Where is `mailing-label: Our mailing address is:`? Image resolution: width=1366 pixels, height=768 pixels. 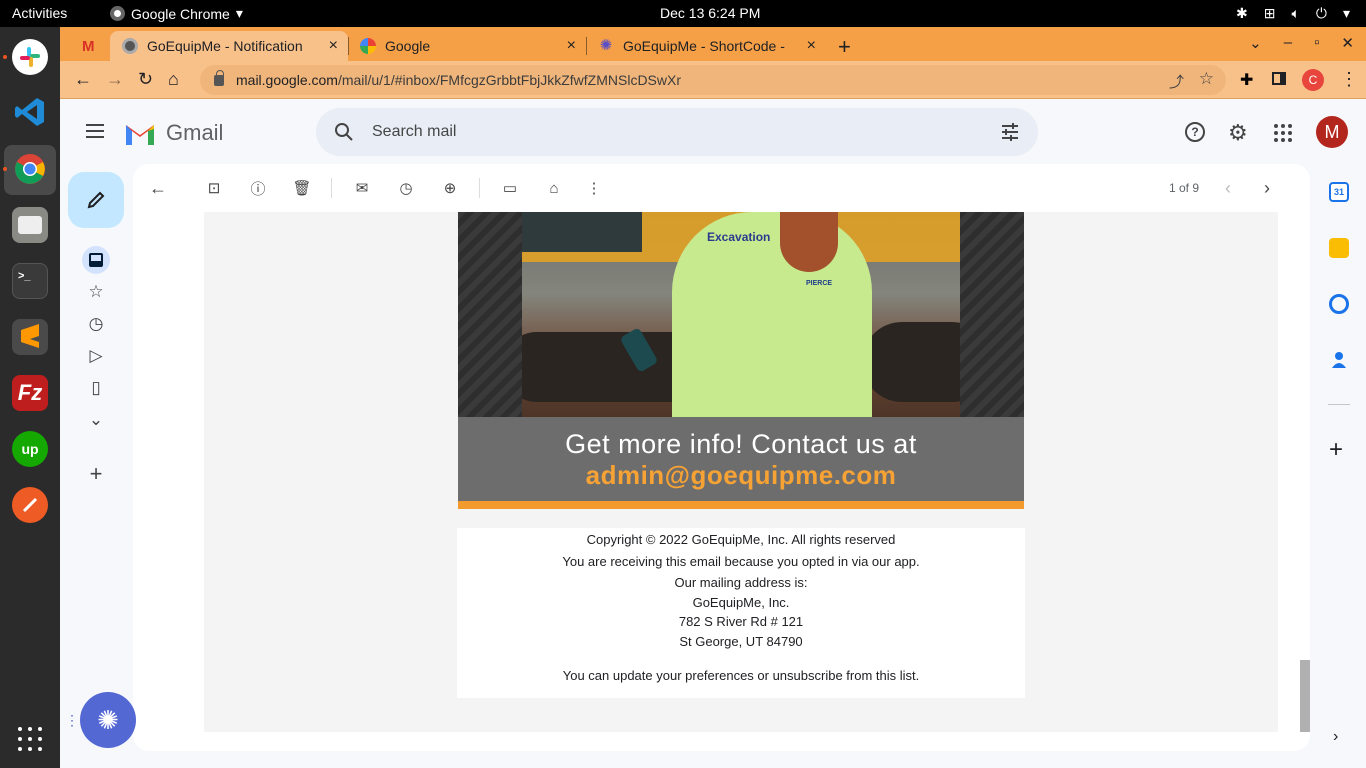 mailing-label: Our mailing address is: is located at coordinates (741, 582).